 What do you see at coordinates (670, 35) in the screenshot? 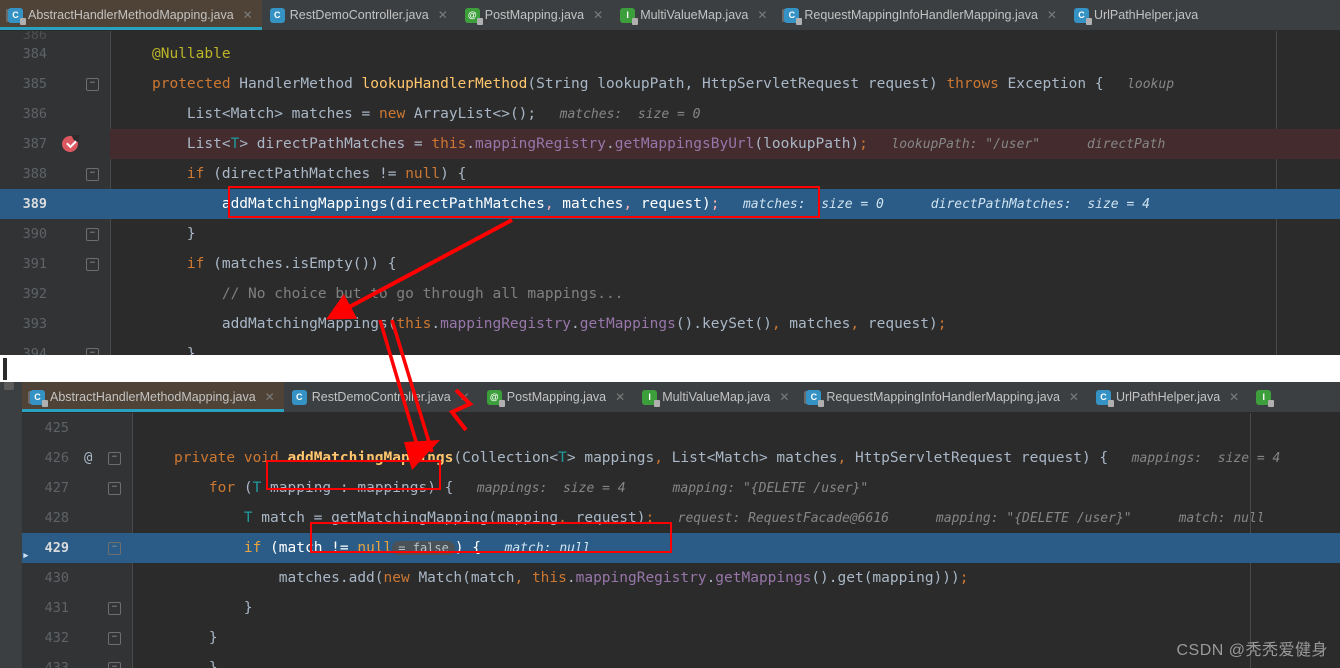
I see `code-row-partial: 386` at bounding box center [670, 35].